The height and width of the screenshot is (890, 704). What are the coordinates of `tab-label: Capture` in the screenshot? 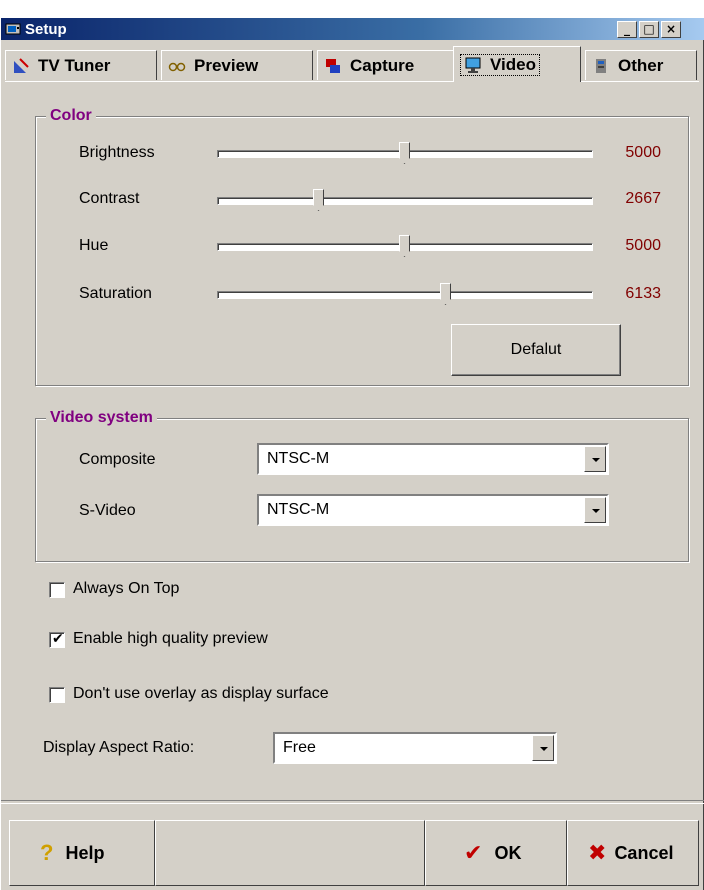 It's located at (382, 65).